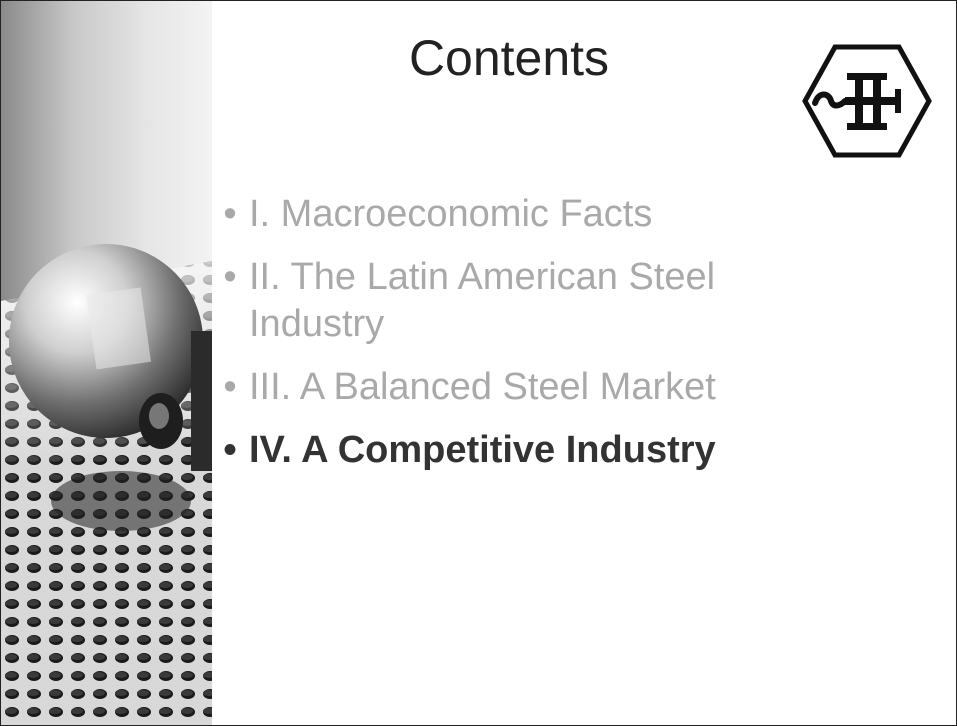  Describe the element at coordinates (451, 214) in the screenshot. I see `list-item-label: I. Macroeconomic Facts` at that location.